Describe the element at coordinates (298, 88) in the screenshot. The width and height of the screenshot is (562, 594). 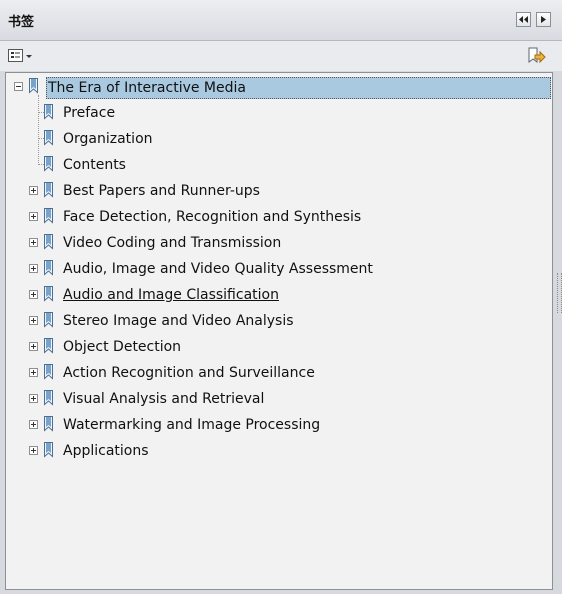
I see `bookmark-root: The Era of Interactive Media` at that location.